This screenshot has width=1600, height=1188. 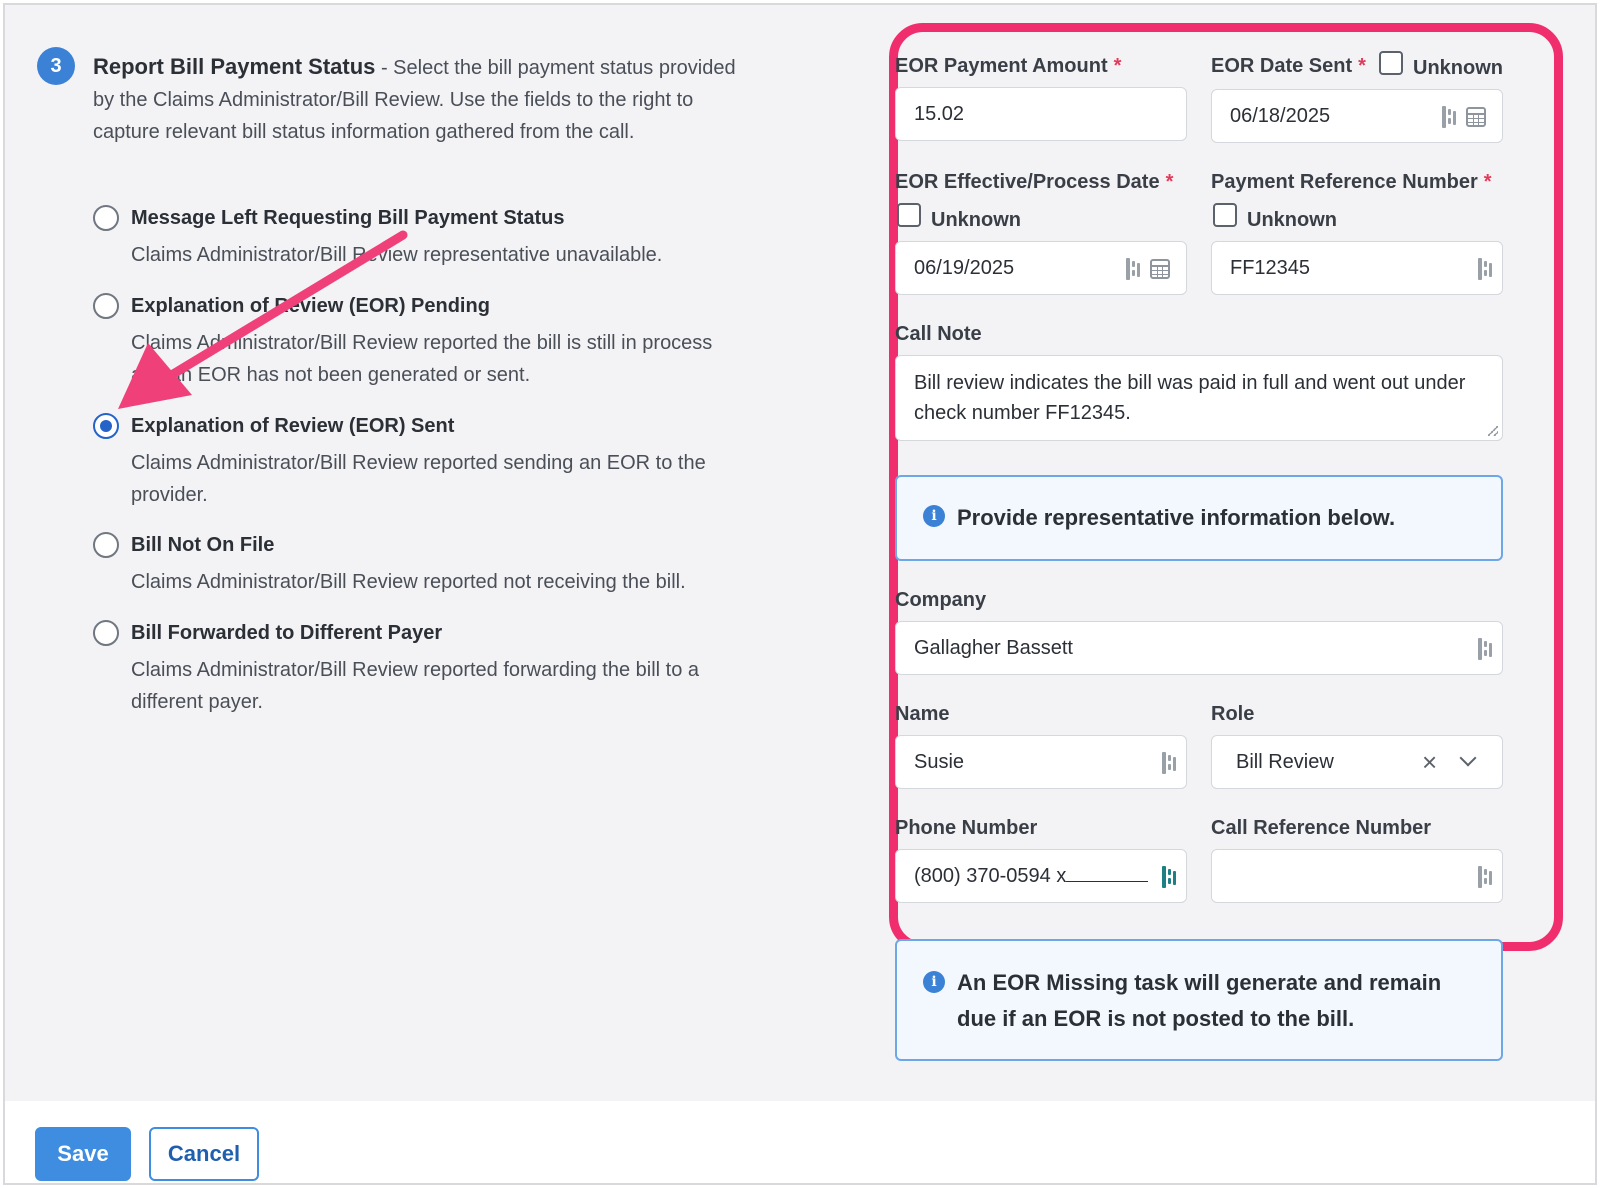 What do you see at coordinates (800, 1142) in the screenshot?
I see `footer-bar: Save Cancel` at bounding box center [800, 1142].